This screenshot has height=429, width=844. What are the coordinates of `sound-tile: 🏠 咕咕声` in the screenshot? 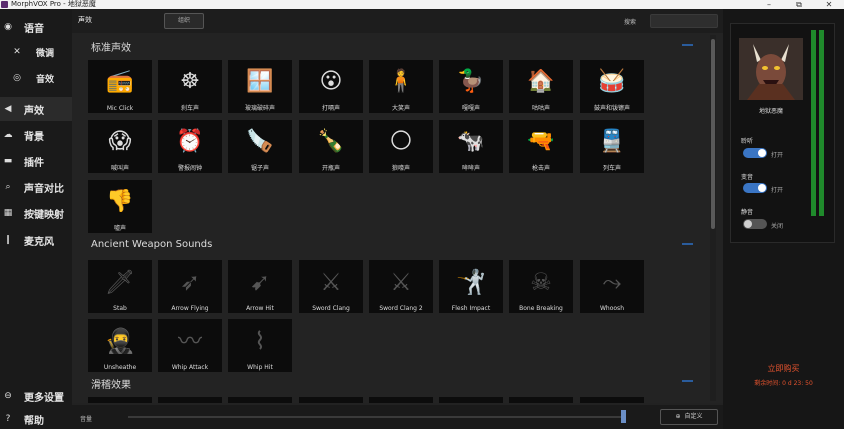 It's located at (541, 86).